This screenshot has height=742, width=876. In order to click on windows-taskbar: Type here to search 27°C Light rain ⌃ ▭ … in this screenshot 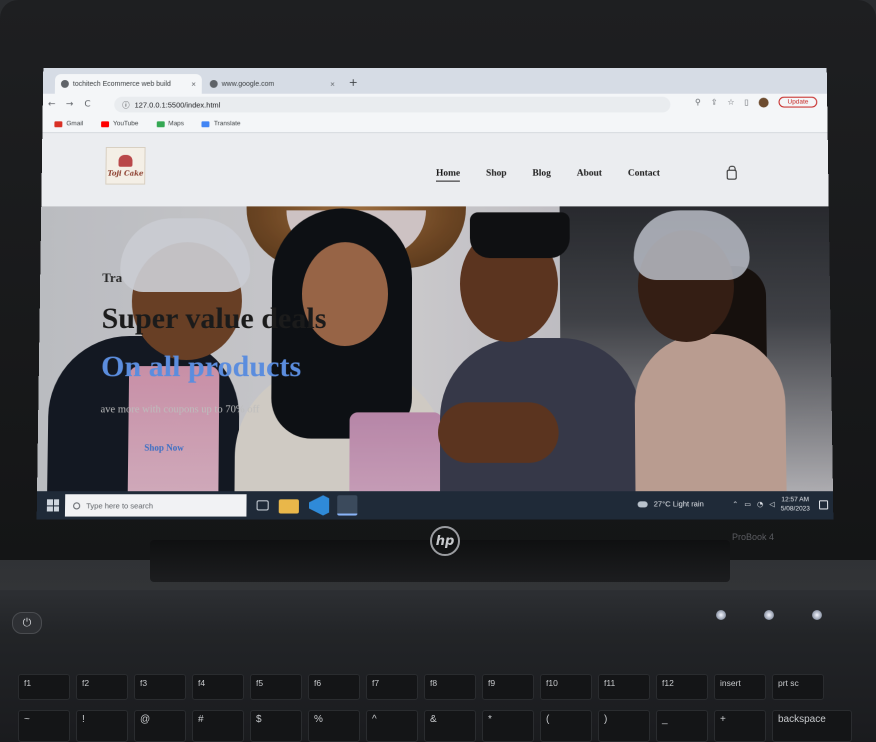, I will do `click(435, 505)`.